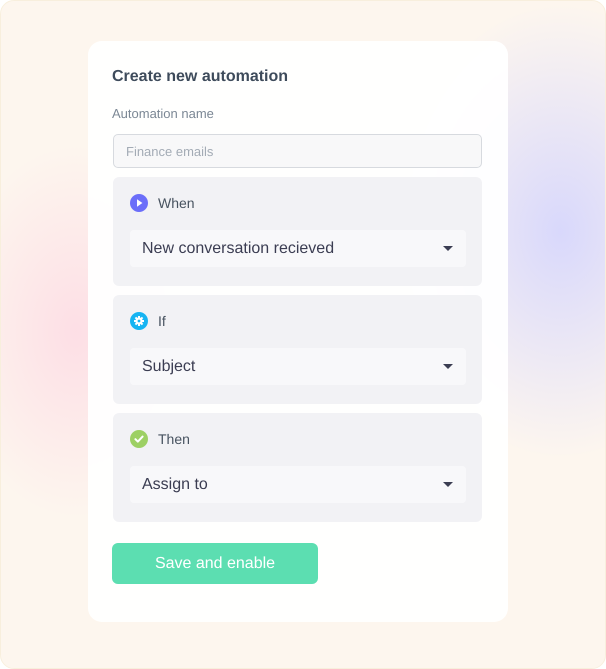 The image size is (606, 669). What do you see at coordinates (200, 77) in the screenshot?
I see `form-title: Create new automation` at bounding box center [200, 77].